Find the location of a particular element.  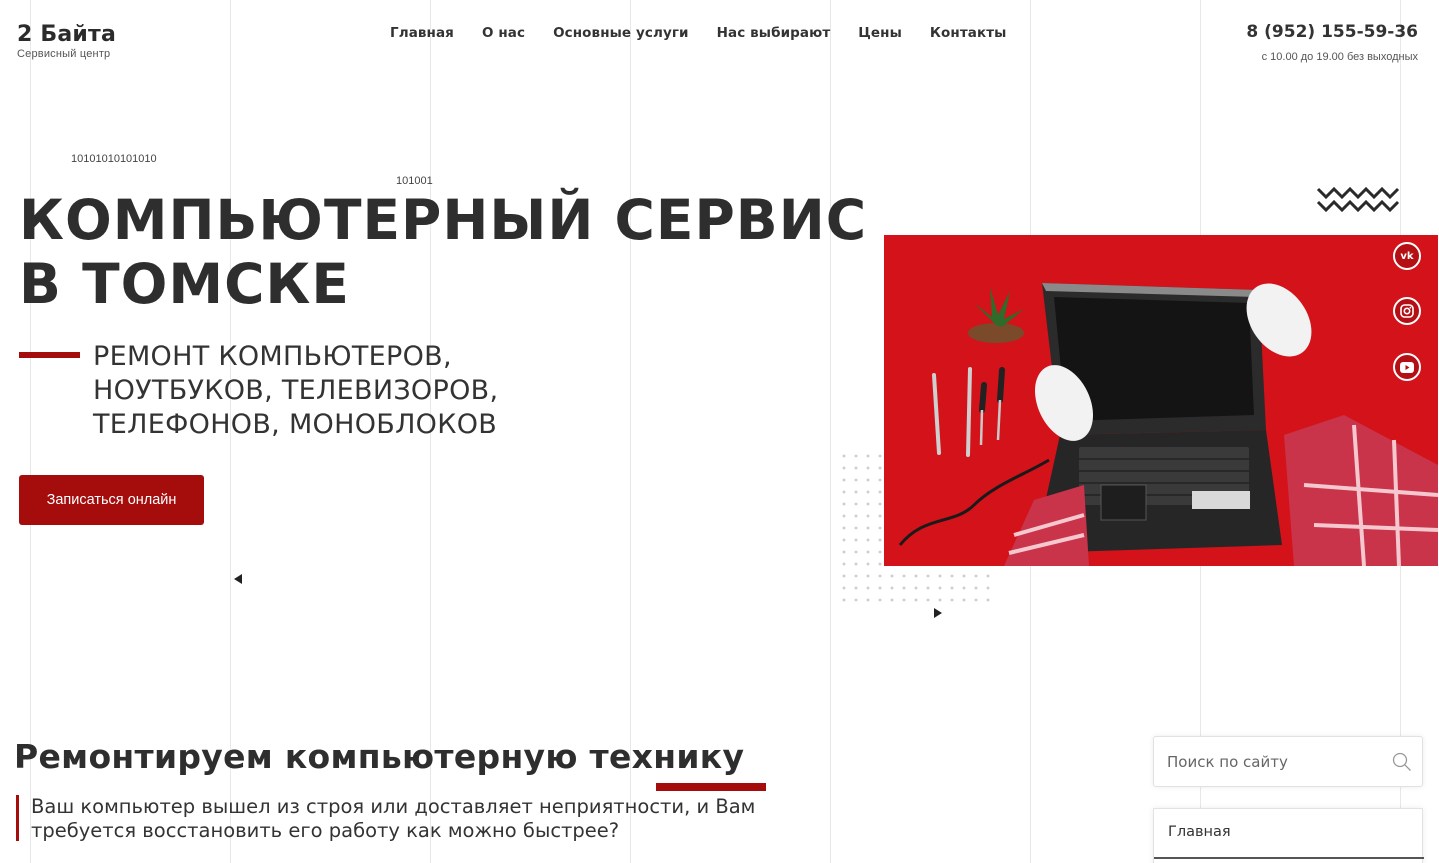

hero-title-line: КОМПЬЮТЕРНЫЙ СЕРВИС is located at coordinates (443, 220).